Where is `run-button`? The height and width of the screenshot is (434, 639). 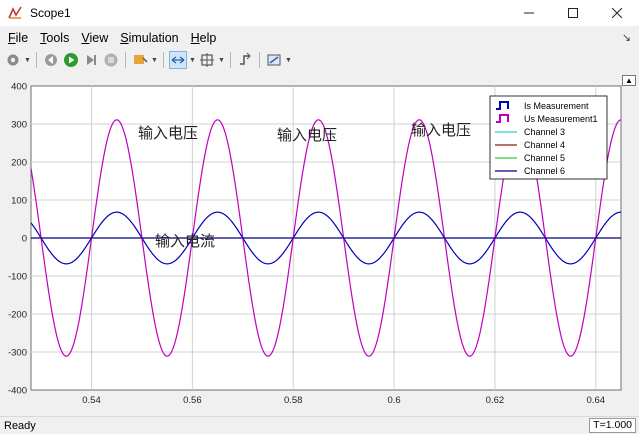 run-button is located at coordinates (71, 60).